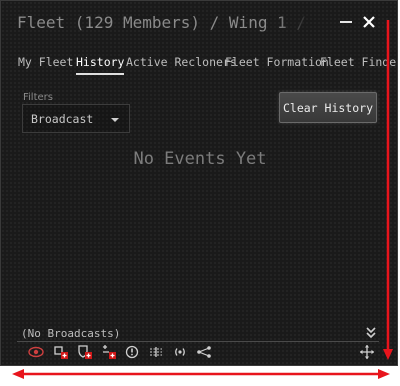  I want to click on horizontal-annotation-arrow, so click(201, 374).